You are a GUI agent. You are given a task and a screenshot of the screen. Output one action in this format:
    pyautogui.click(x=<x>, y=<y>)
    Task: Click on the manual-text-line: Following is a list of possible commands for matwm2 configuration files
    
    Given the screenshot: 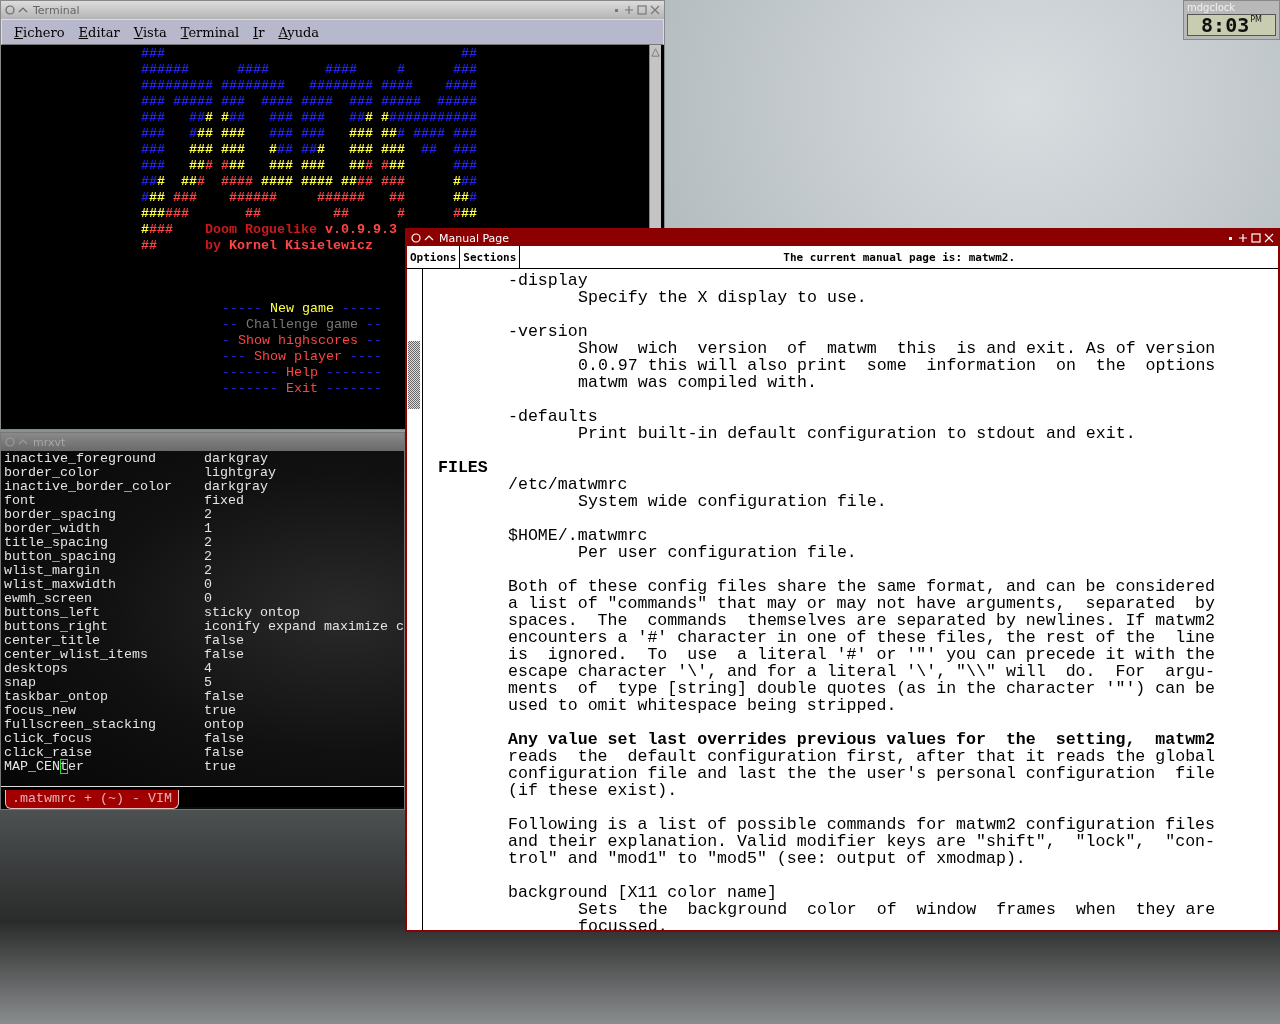 What is the action you would take?
    pyautogui.click(x=862, y=824)
    